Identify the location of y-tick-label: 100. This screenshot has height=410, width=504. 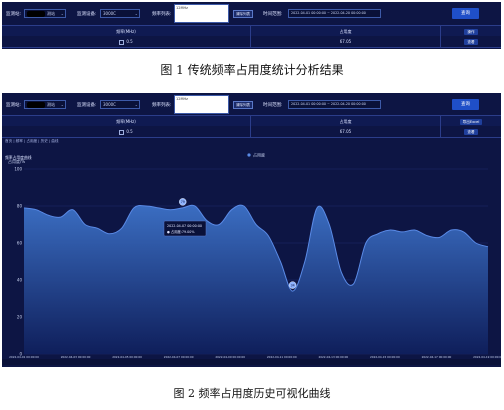
(18, 169).